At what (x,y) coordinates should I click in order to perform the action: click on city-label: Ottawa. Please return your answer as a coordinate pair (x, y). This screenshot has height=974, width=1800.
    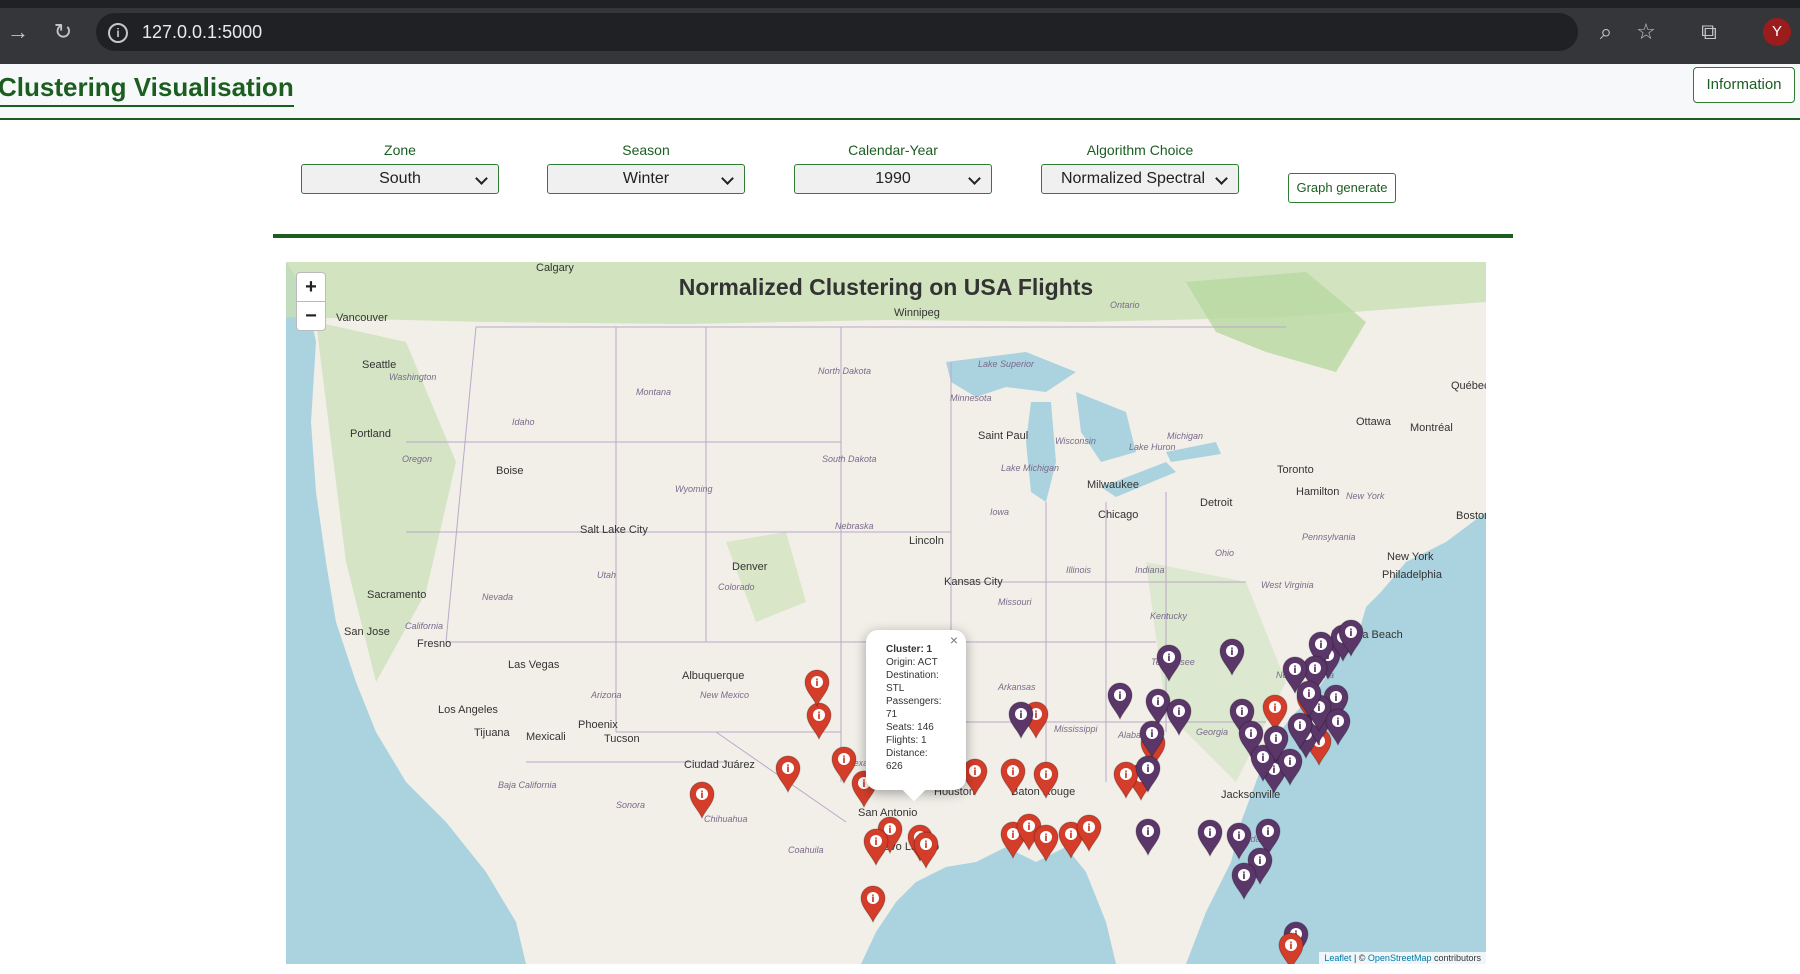
    Looking at the image, I should click on (1373, 422).